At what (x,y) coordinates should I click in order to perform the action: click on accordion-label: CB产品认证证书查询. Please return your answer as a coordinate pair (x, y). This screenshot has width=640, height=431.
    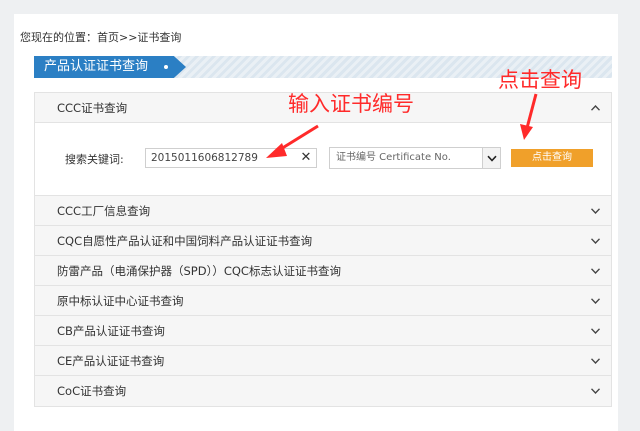
    Looking at the image, I should click on (111, 331).